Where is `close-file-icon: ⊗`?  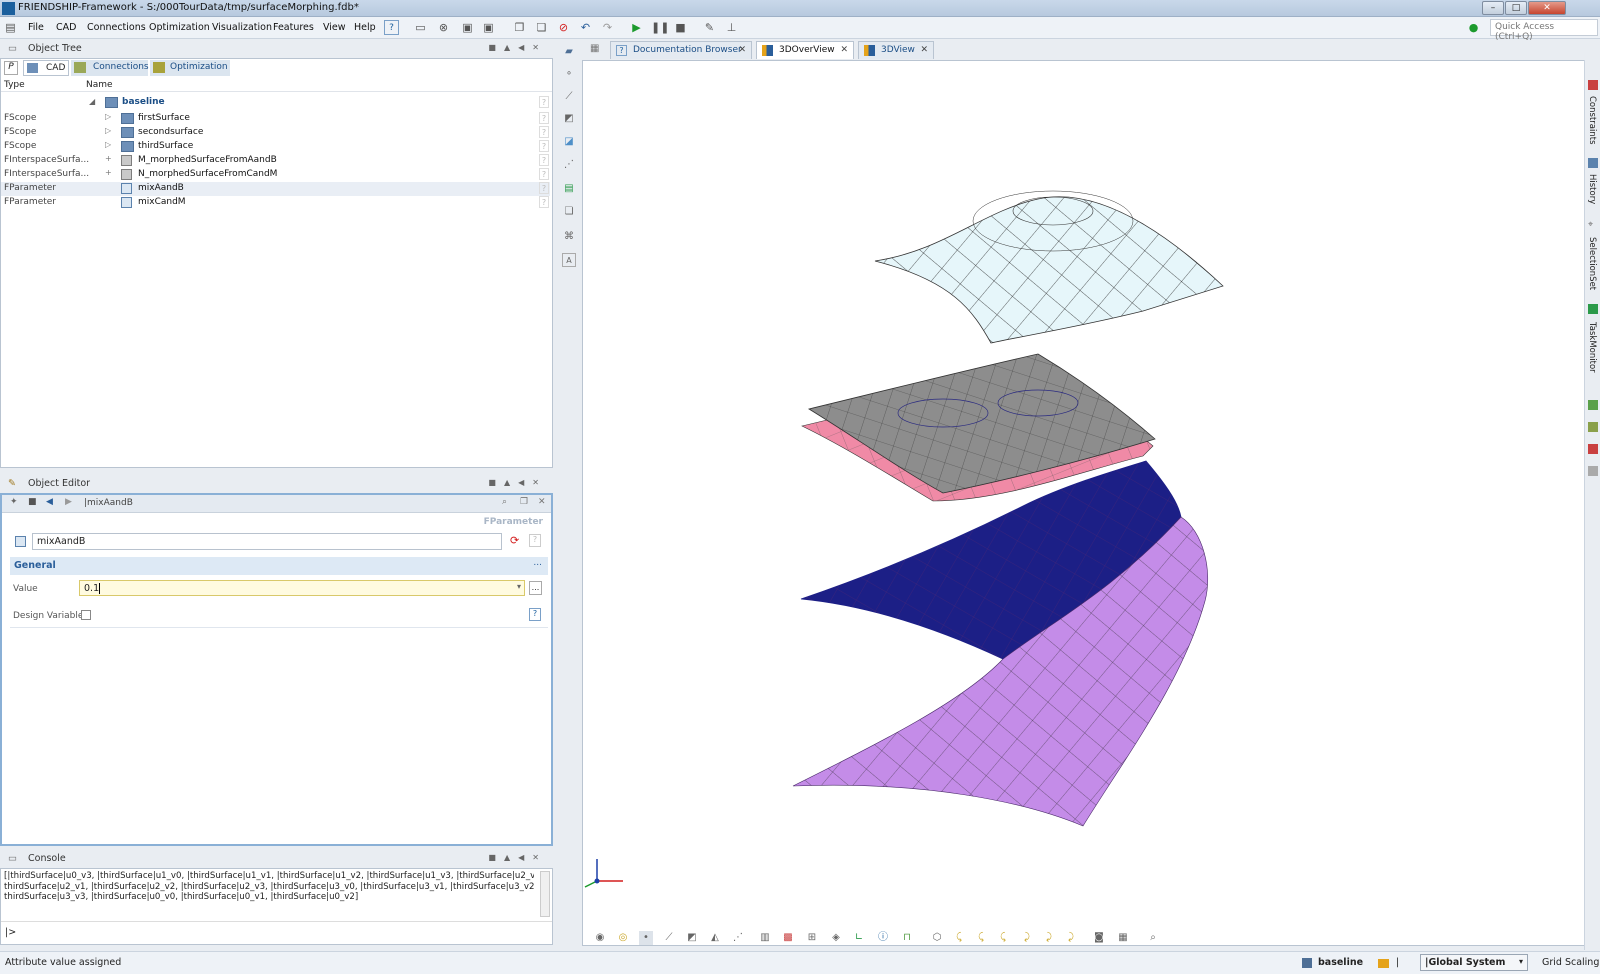 close-file-icon: ⊗ is located at coordinates (443, 27).